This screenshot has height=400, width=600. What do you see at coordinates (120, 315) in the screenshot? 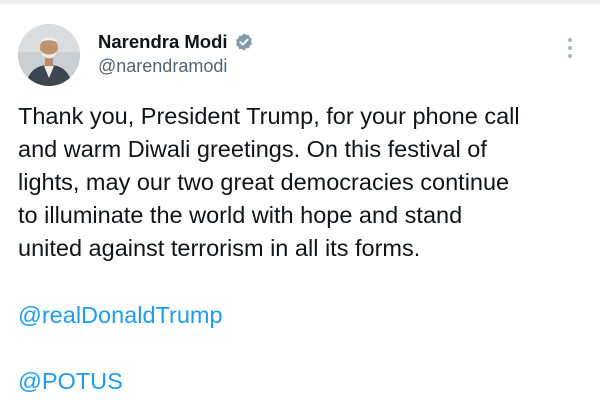
I see `mention-link-realdonaldtrump: @realDonaldTrump` at bounding box center [120, 315].